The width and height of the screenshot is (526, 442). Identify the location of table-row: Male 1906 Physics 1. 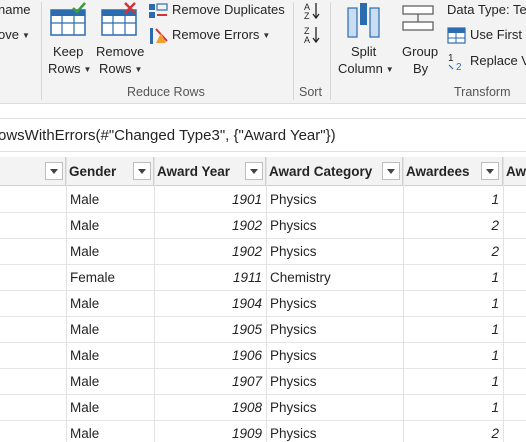
(263, 356).